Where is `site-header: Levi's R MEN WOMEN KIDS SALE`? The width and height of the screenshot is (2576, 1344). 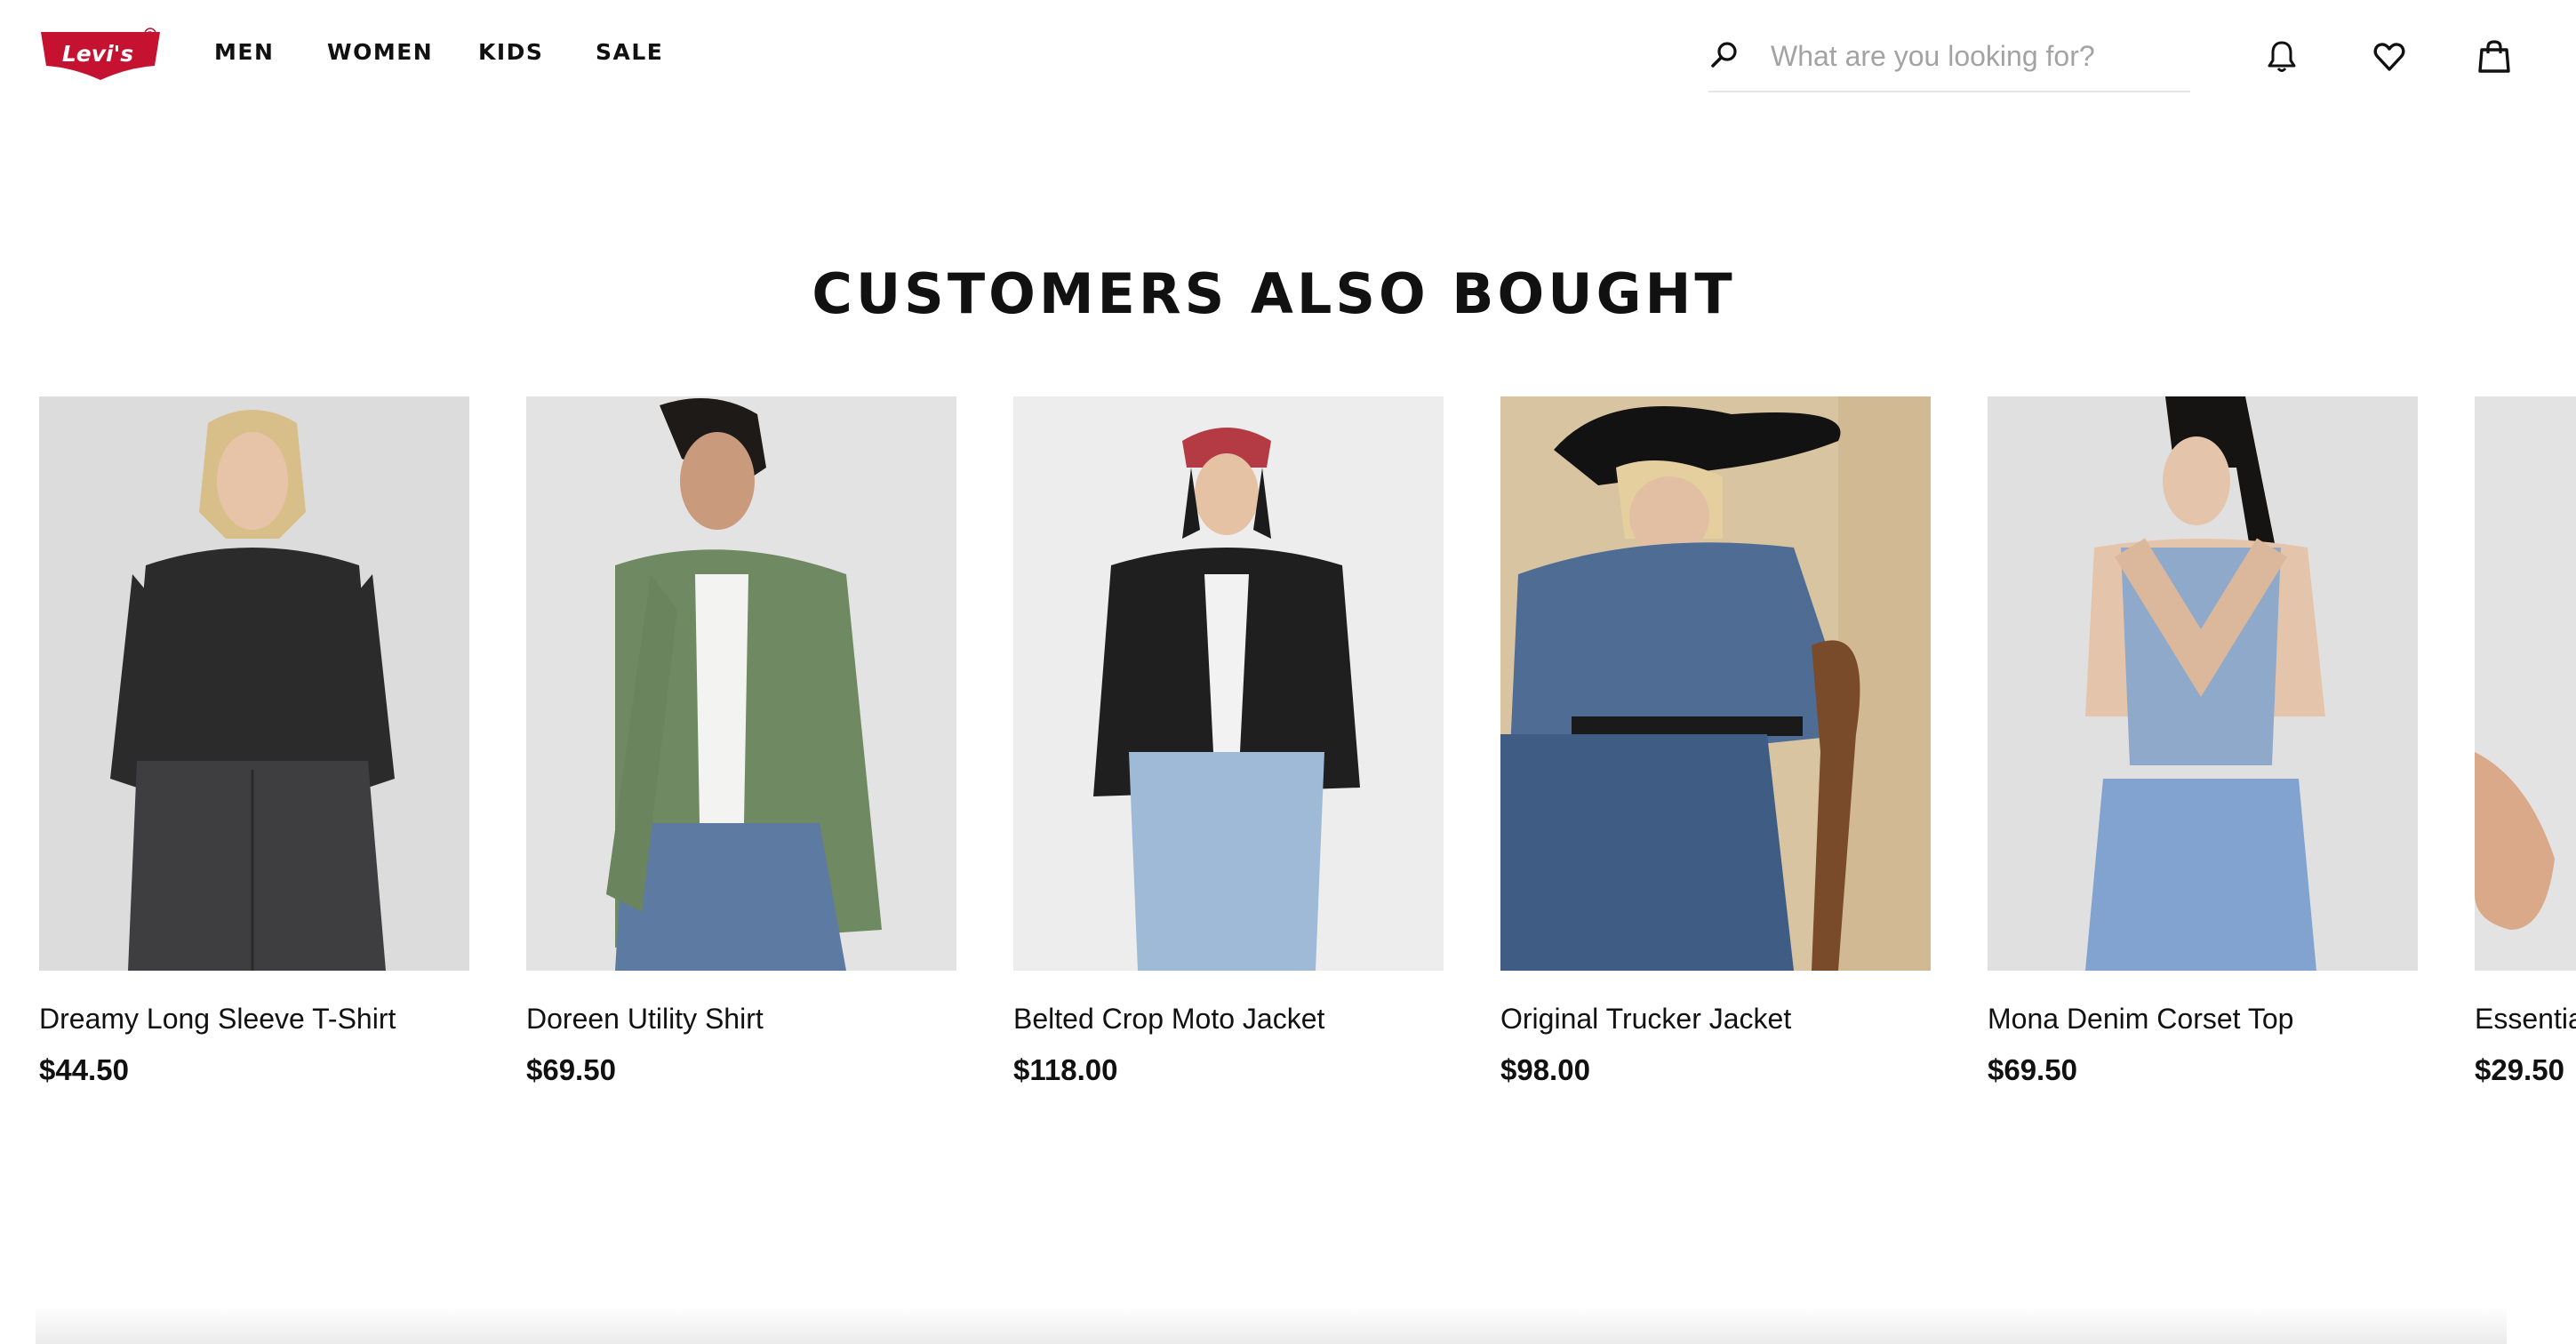 site-header: Levi's R MEN WOMEN KIDS SALE is located at coordinates (1288, 55).